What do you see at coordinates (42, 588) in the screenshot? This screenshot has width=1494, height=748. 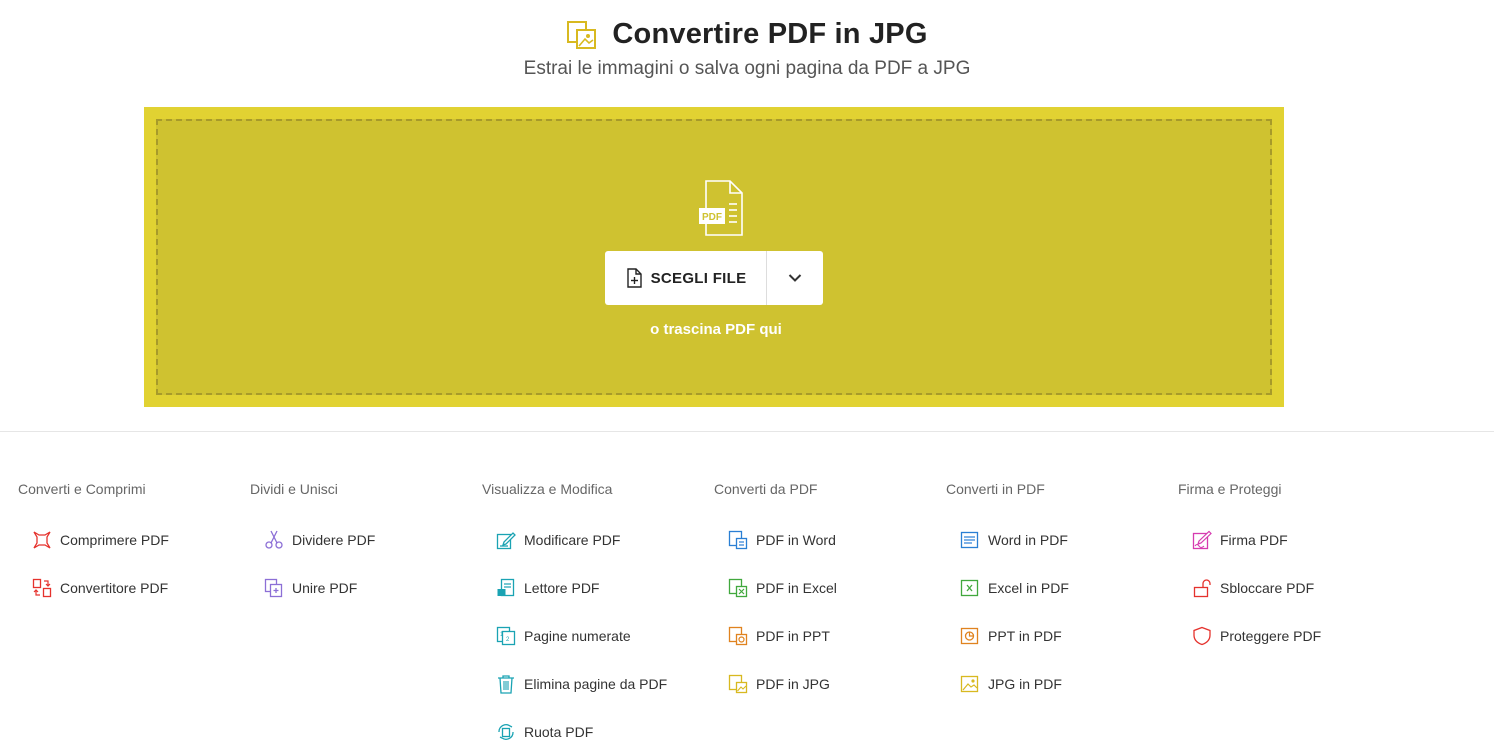 I see `convert-icon` at bounding box center [42, 588].